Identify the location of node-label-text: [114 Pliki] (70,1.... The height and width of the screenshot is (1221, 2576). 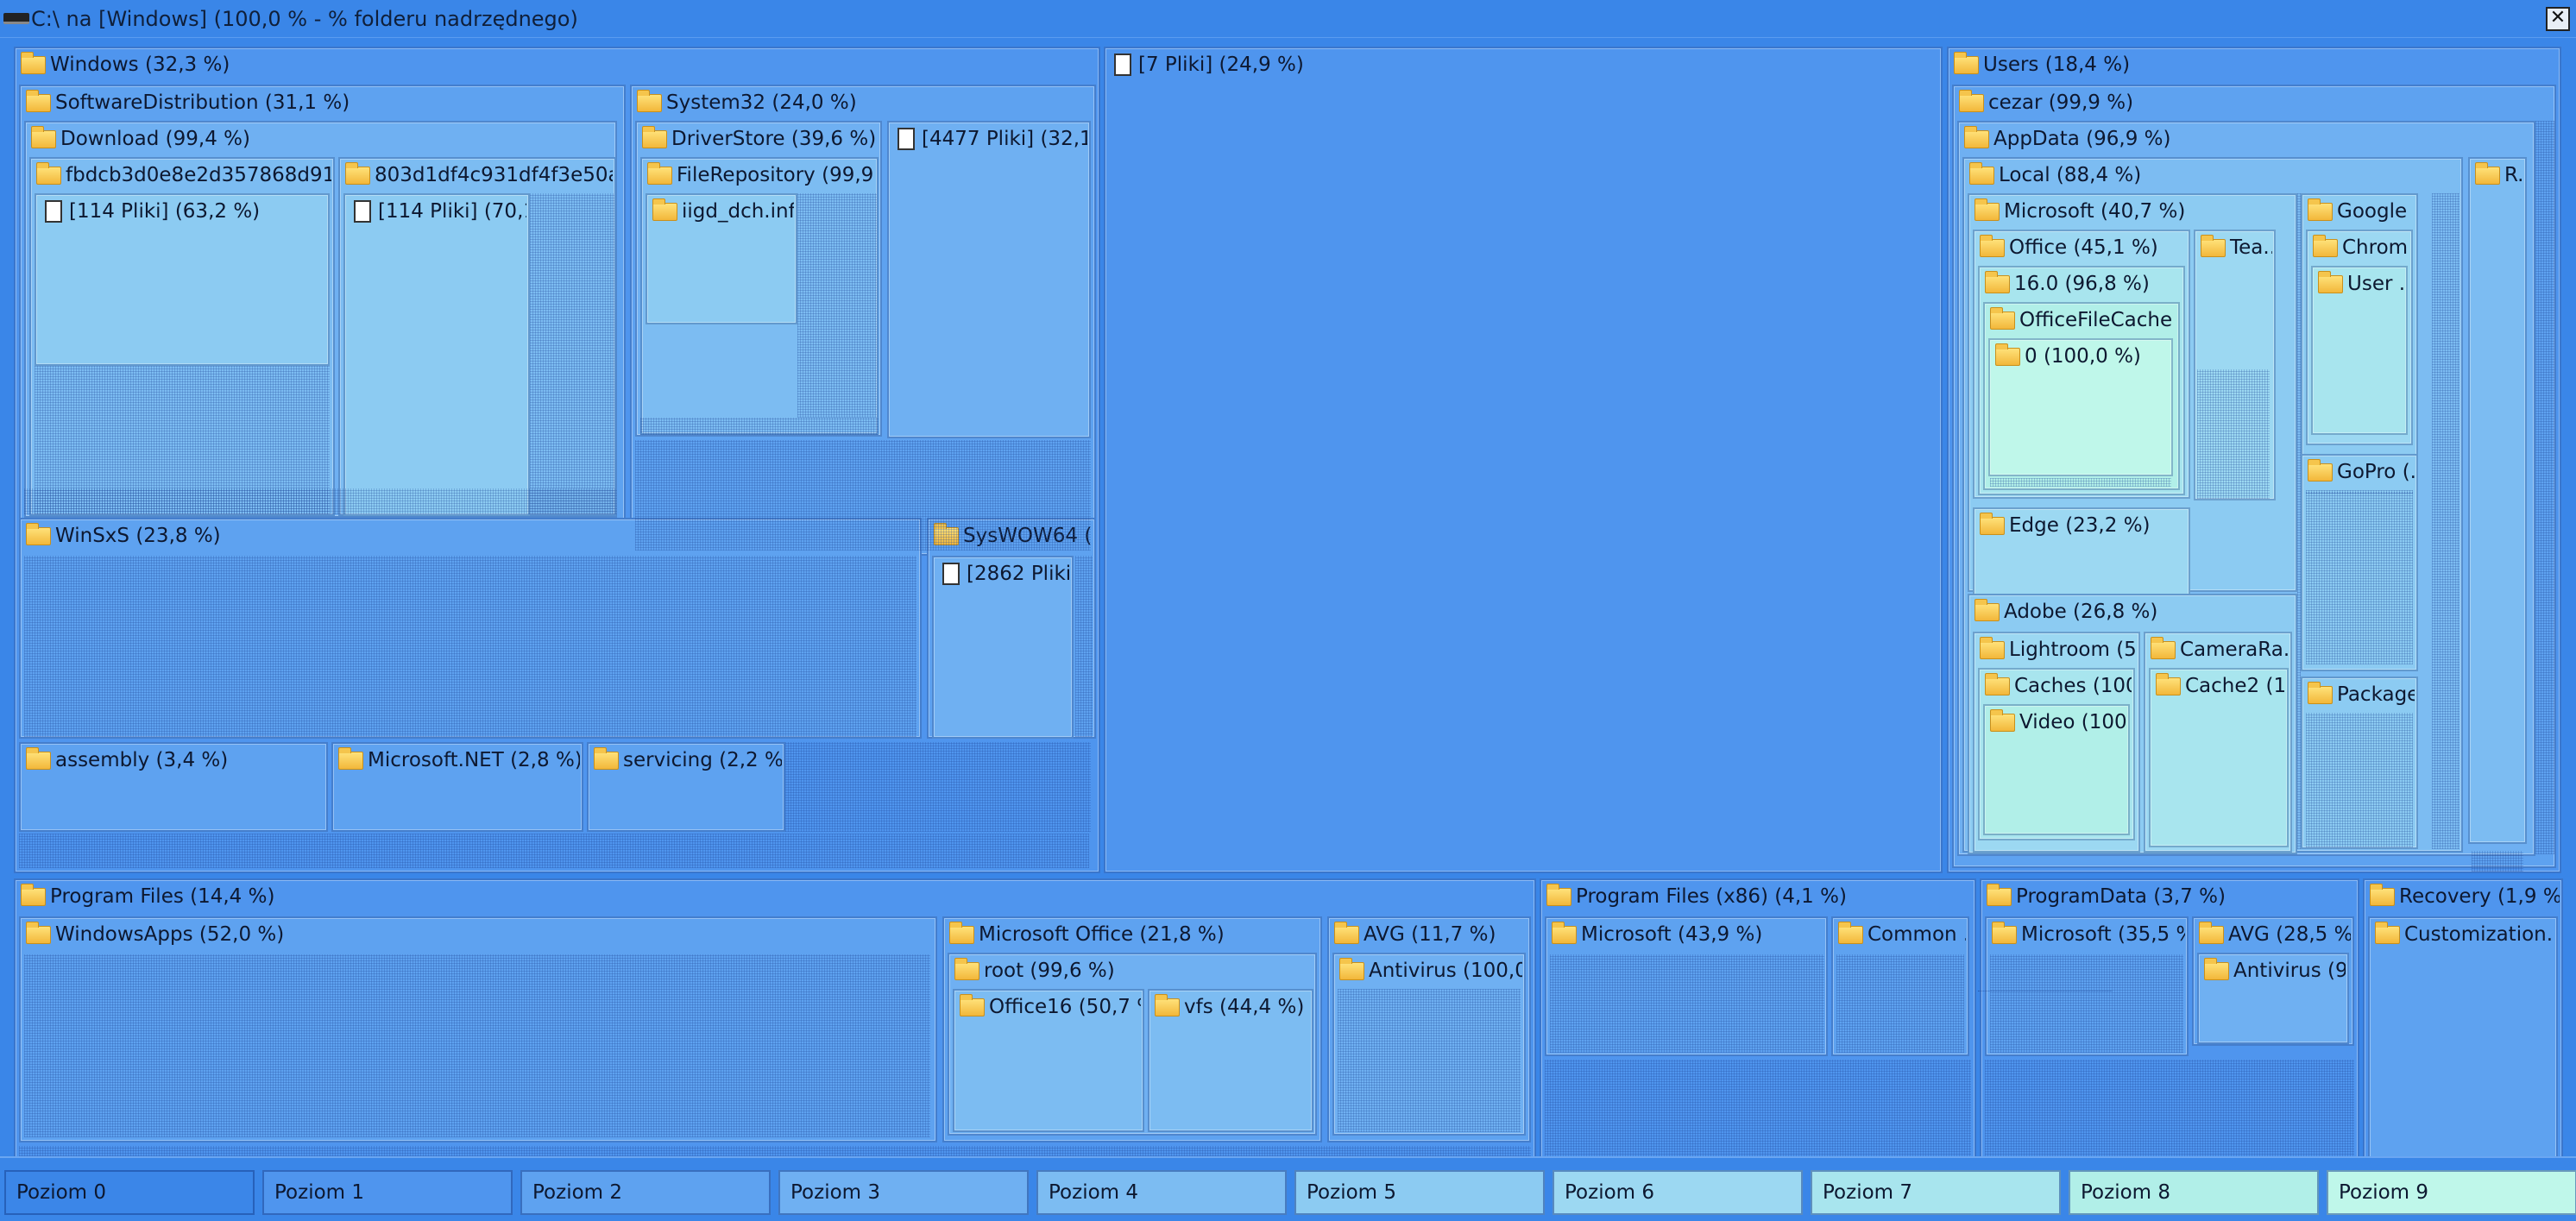
(452, 212).